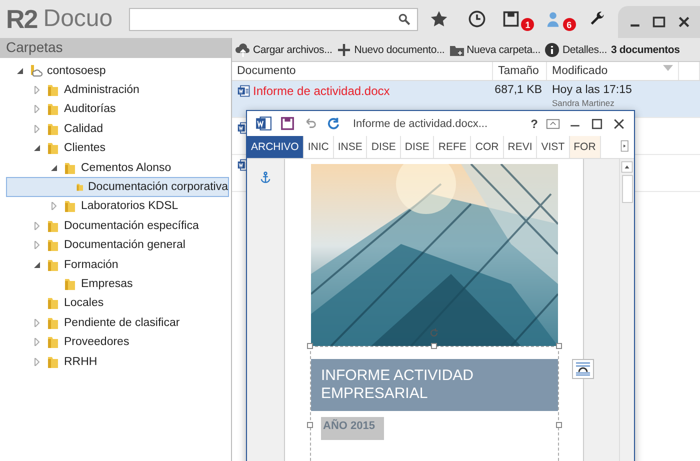 This screenshot has height=461, width=700. What do you see at coordinates (22, 19) in the screenshot?
I see `logo-mark: R2` at bounding box center [22, 19].